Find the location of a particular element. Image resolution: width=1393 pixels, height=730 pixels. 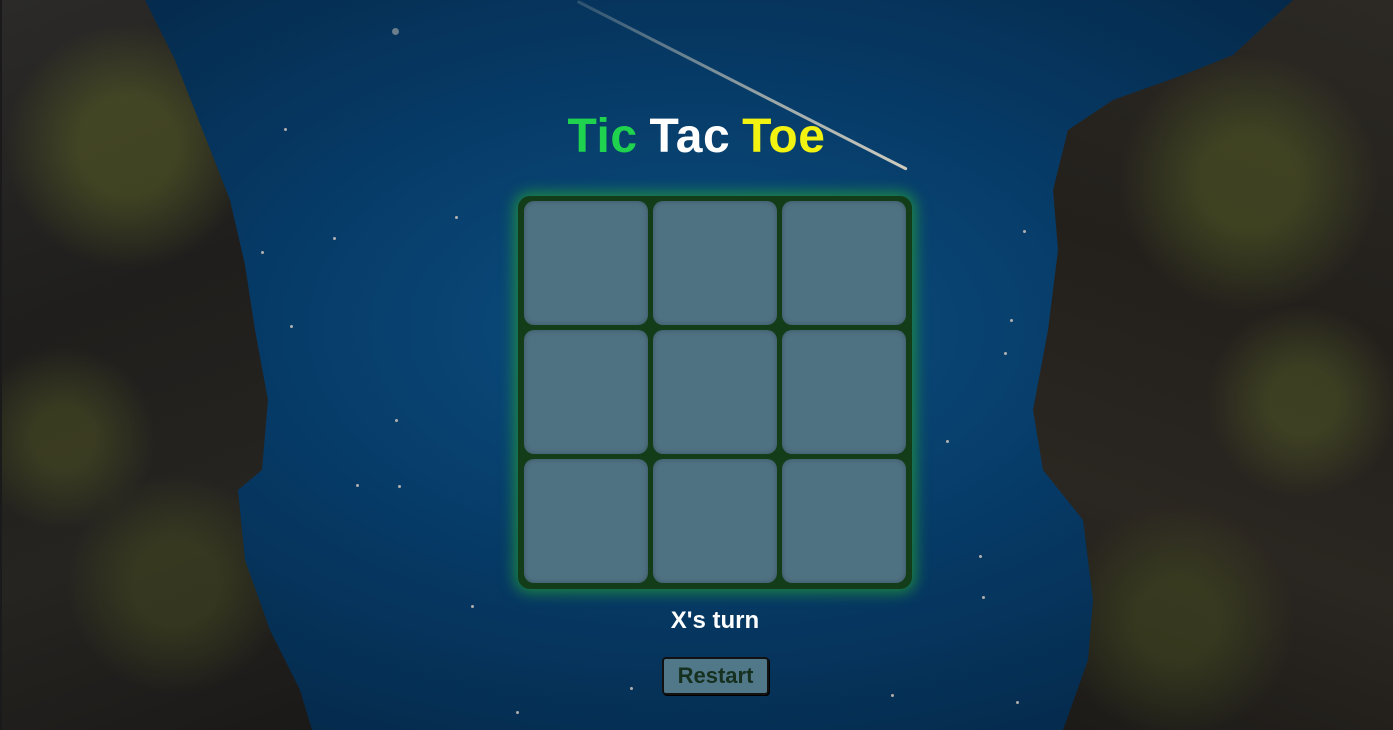

turn-status: X's turn is located at coordinates (715, 620).